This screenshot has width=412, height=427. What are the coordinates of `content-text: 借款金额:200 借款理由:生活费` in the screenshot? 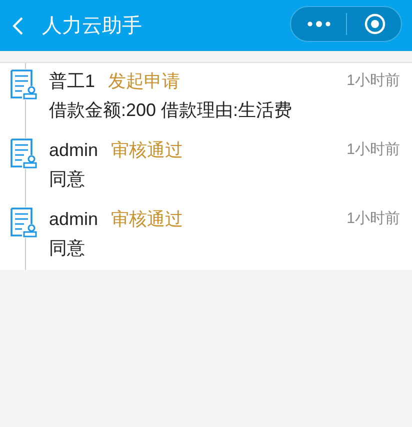 It's located at (171, 110).